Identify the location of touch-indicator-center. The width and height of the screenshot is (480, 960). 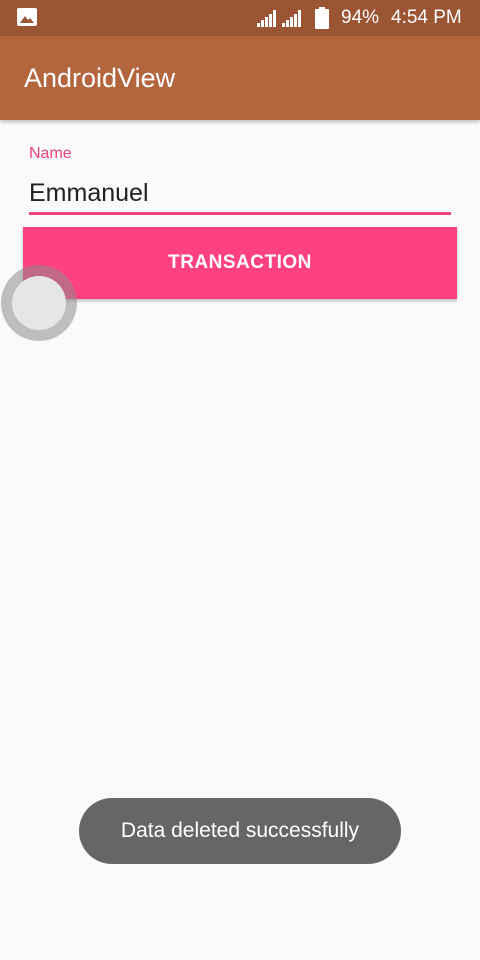
(39, 303).